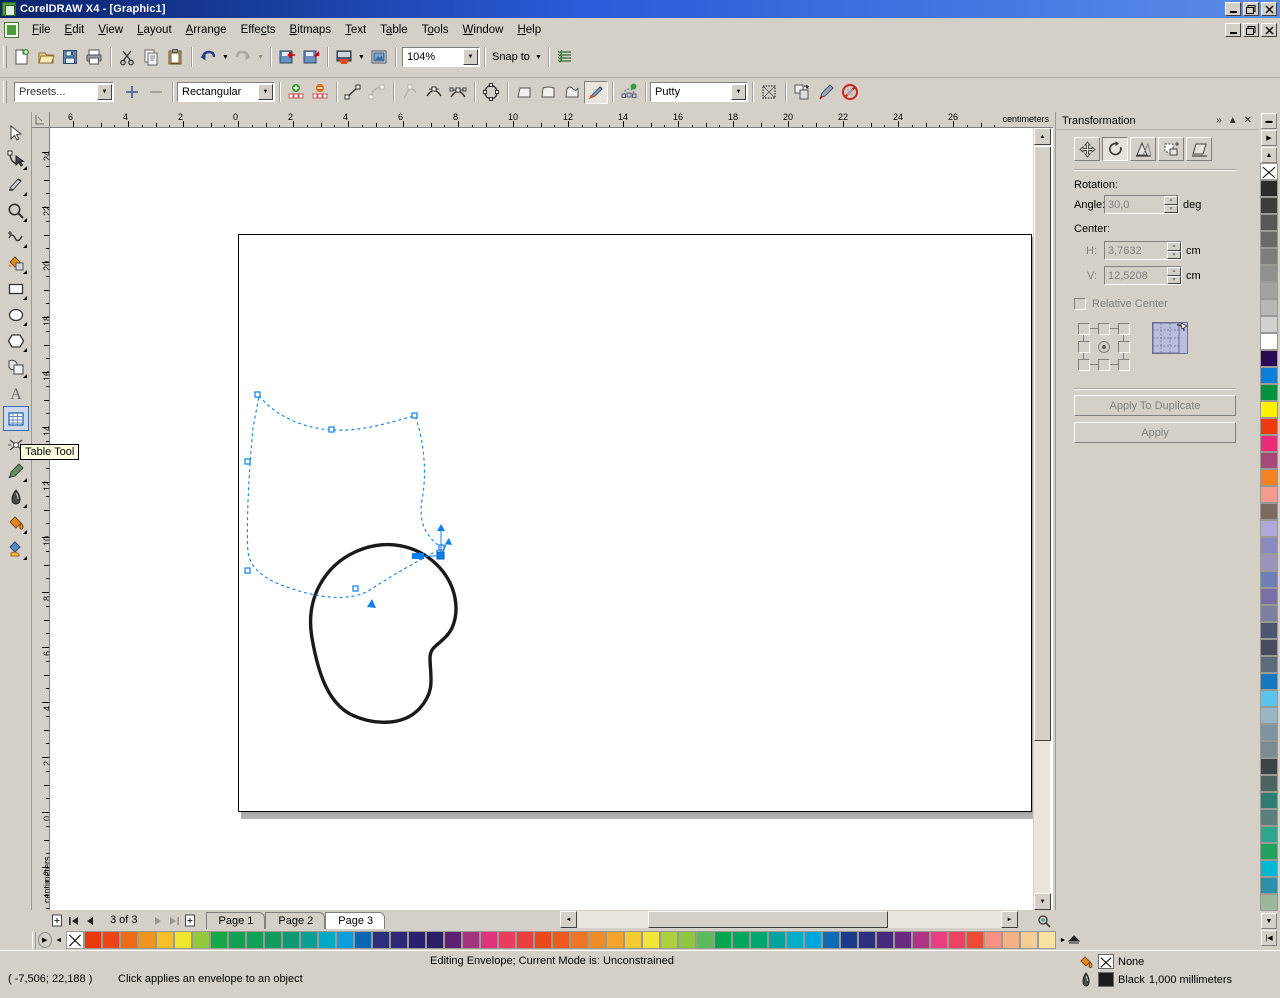 Image resolution: width=1280 pixels, height=998 pixels. I want to click on anchor-middle-right, so click(1124, 348).